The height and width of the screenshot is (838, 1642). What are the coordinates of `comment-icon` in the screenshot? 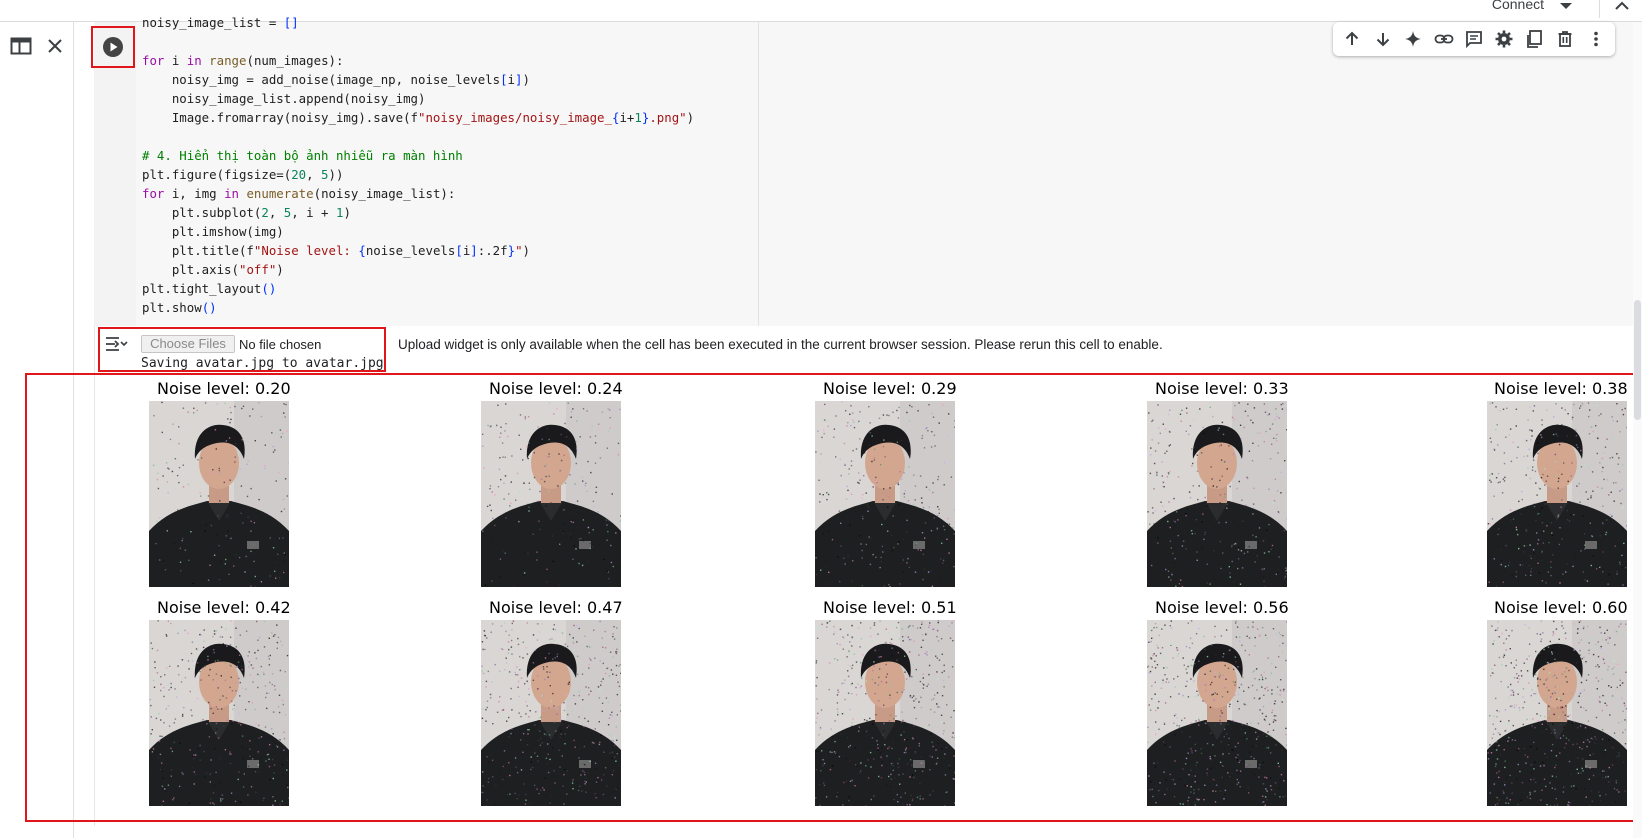 It's located at (1474, 40).